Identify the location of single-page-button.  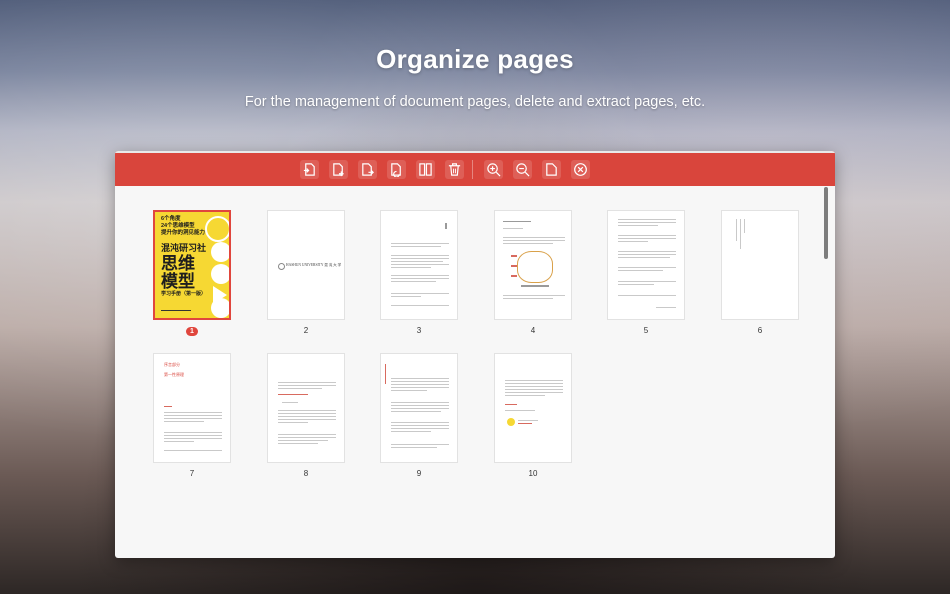
(551, 169).